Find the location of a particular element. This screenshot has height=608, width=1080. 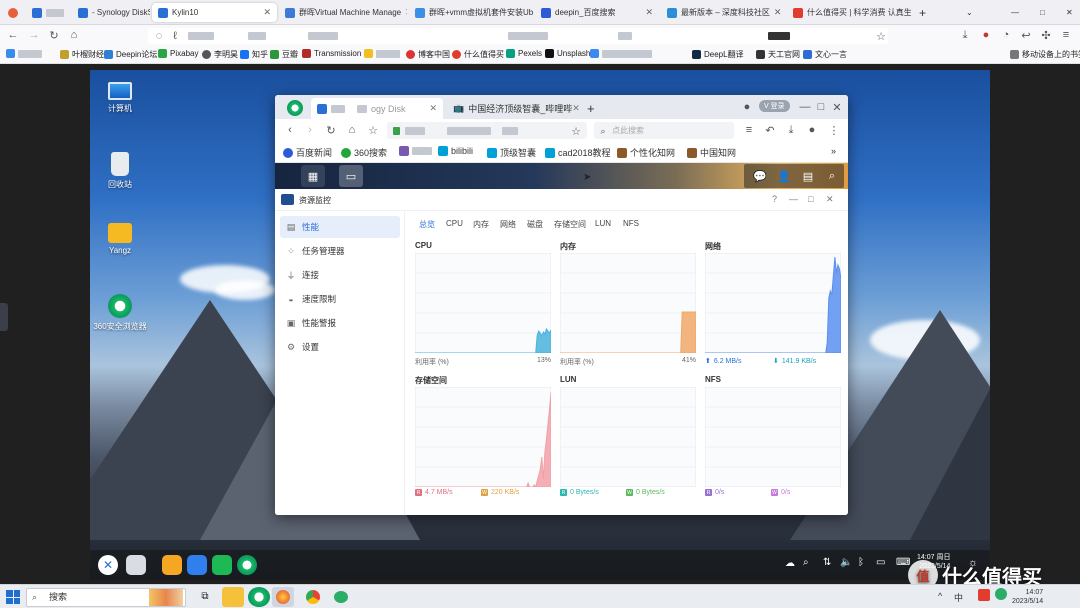

host-tab-vmm: 群晖Virtual Machine Manage✕ is located at coordinates (343, 12).